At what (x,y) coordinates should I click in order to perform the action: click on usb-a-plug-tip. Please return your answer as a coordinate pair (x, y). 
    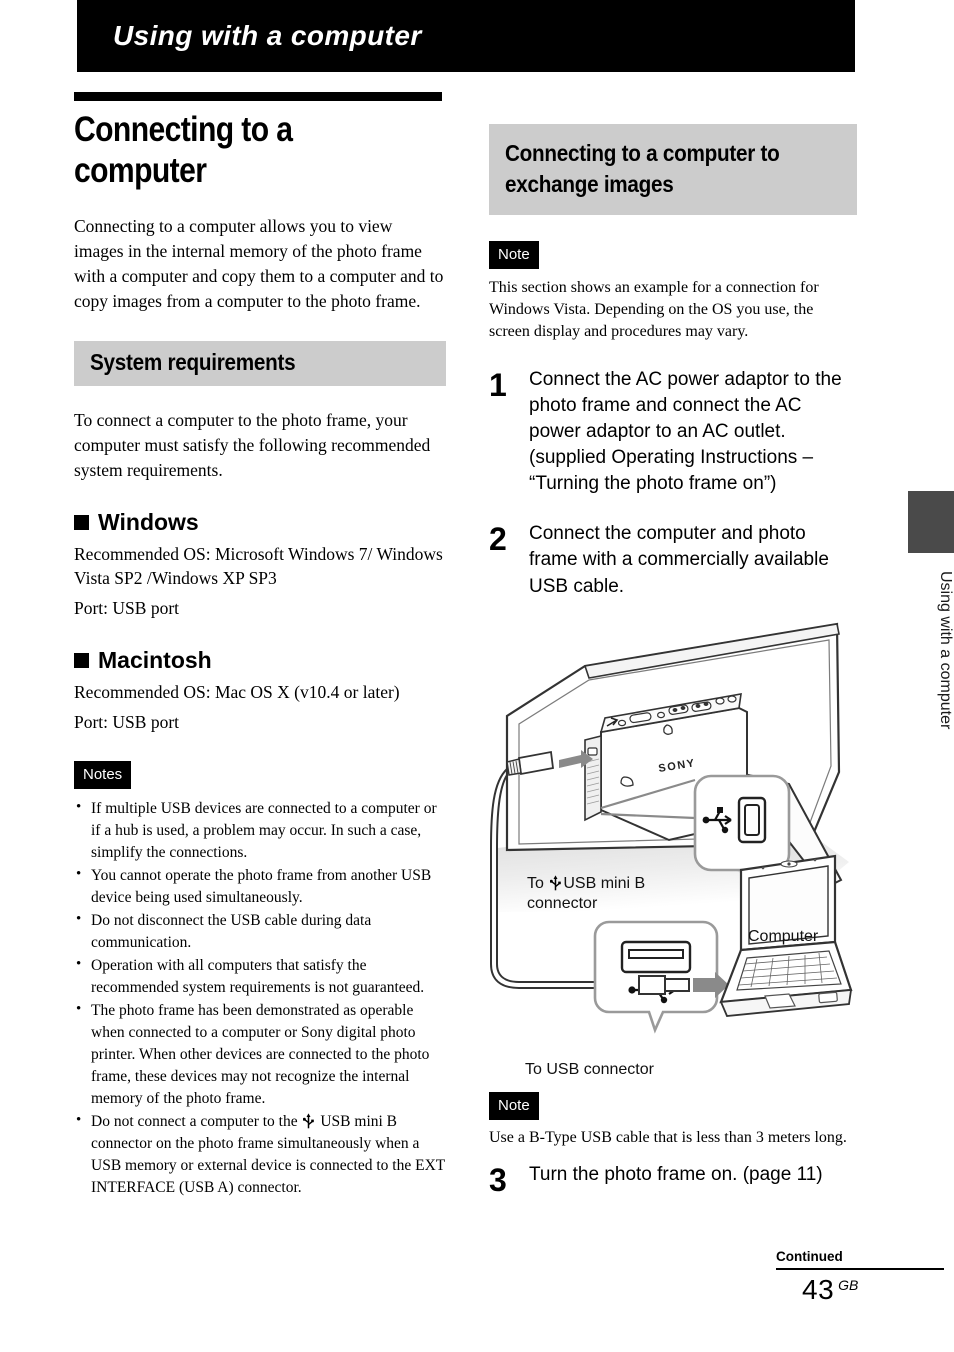
    Looking at the image, I should click on (677, 984).